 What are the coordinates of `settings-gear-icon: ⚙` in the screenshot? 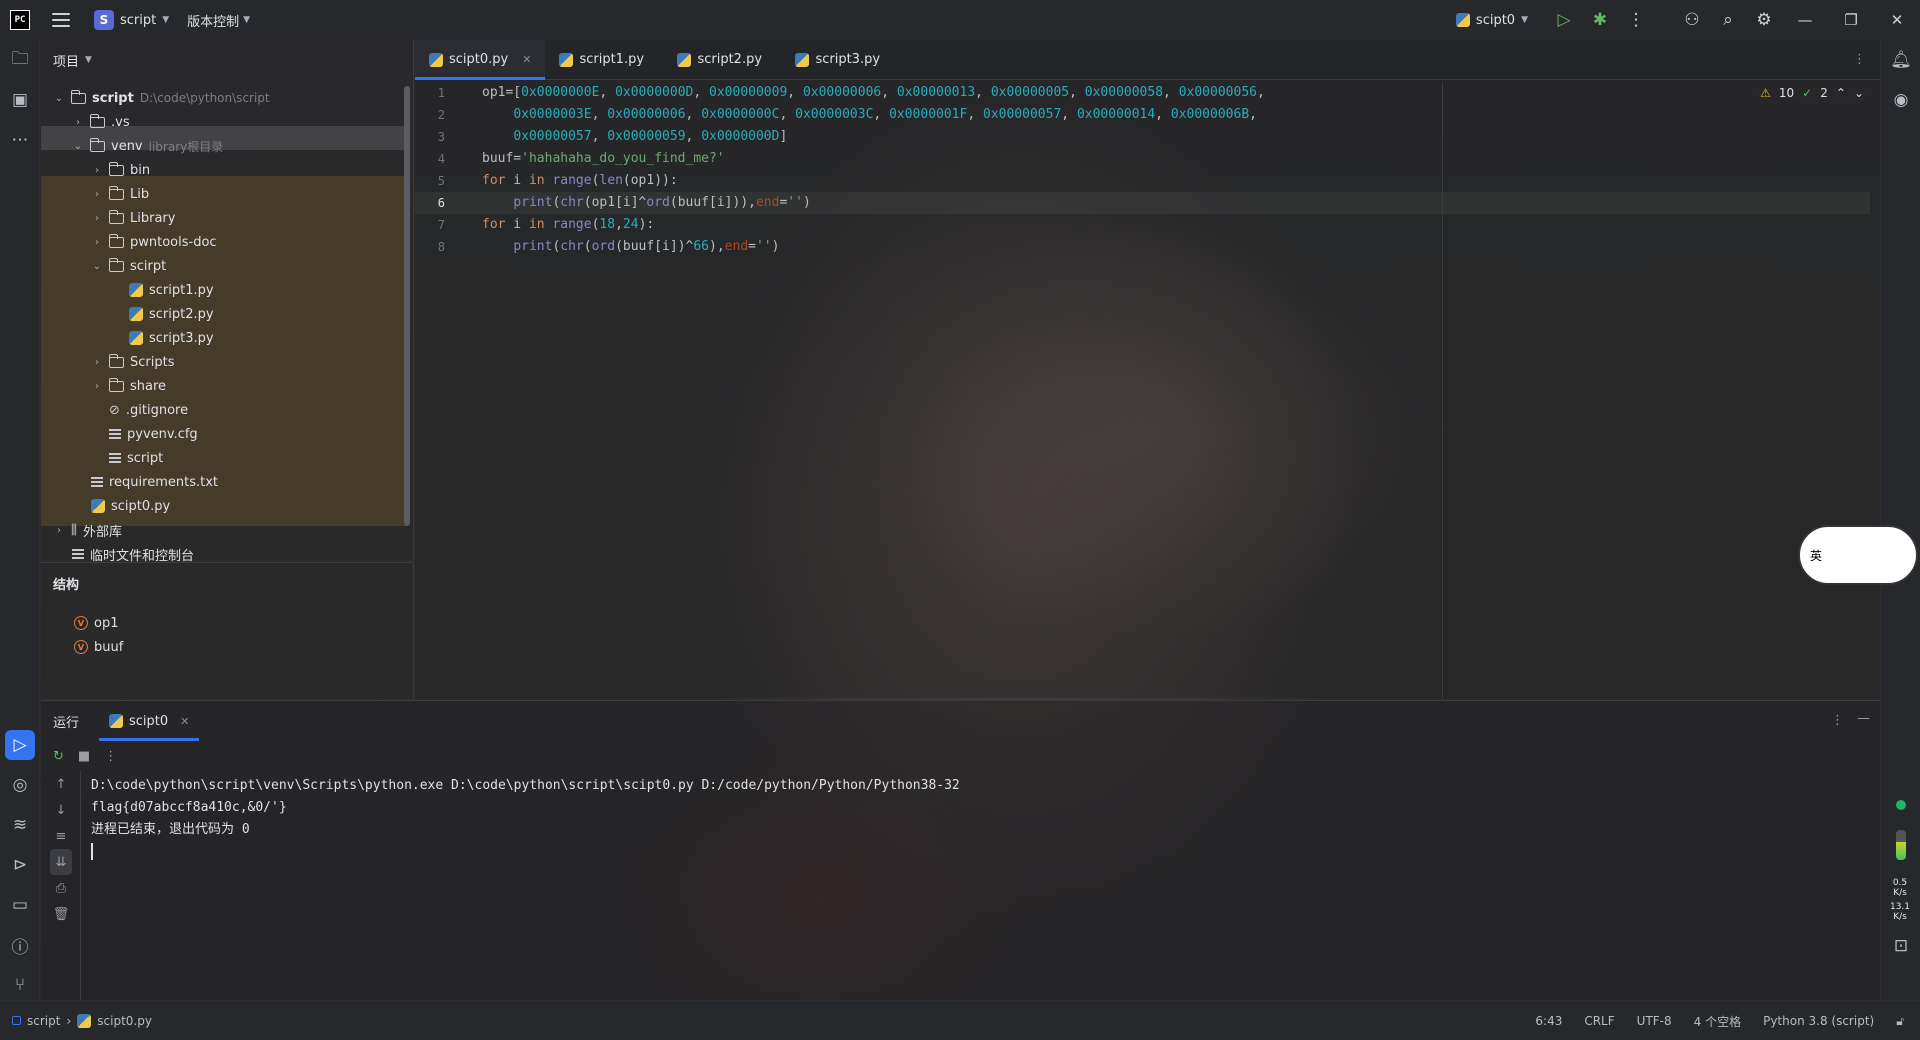 It's located at (1764, 20).